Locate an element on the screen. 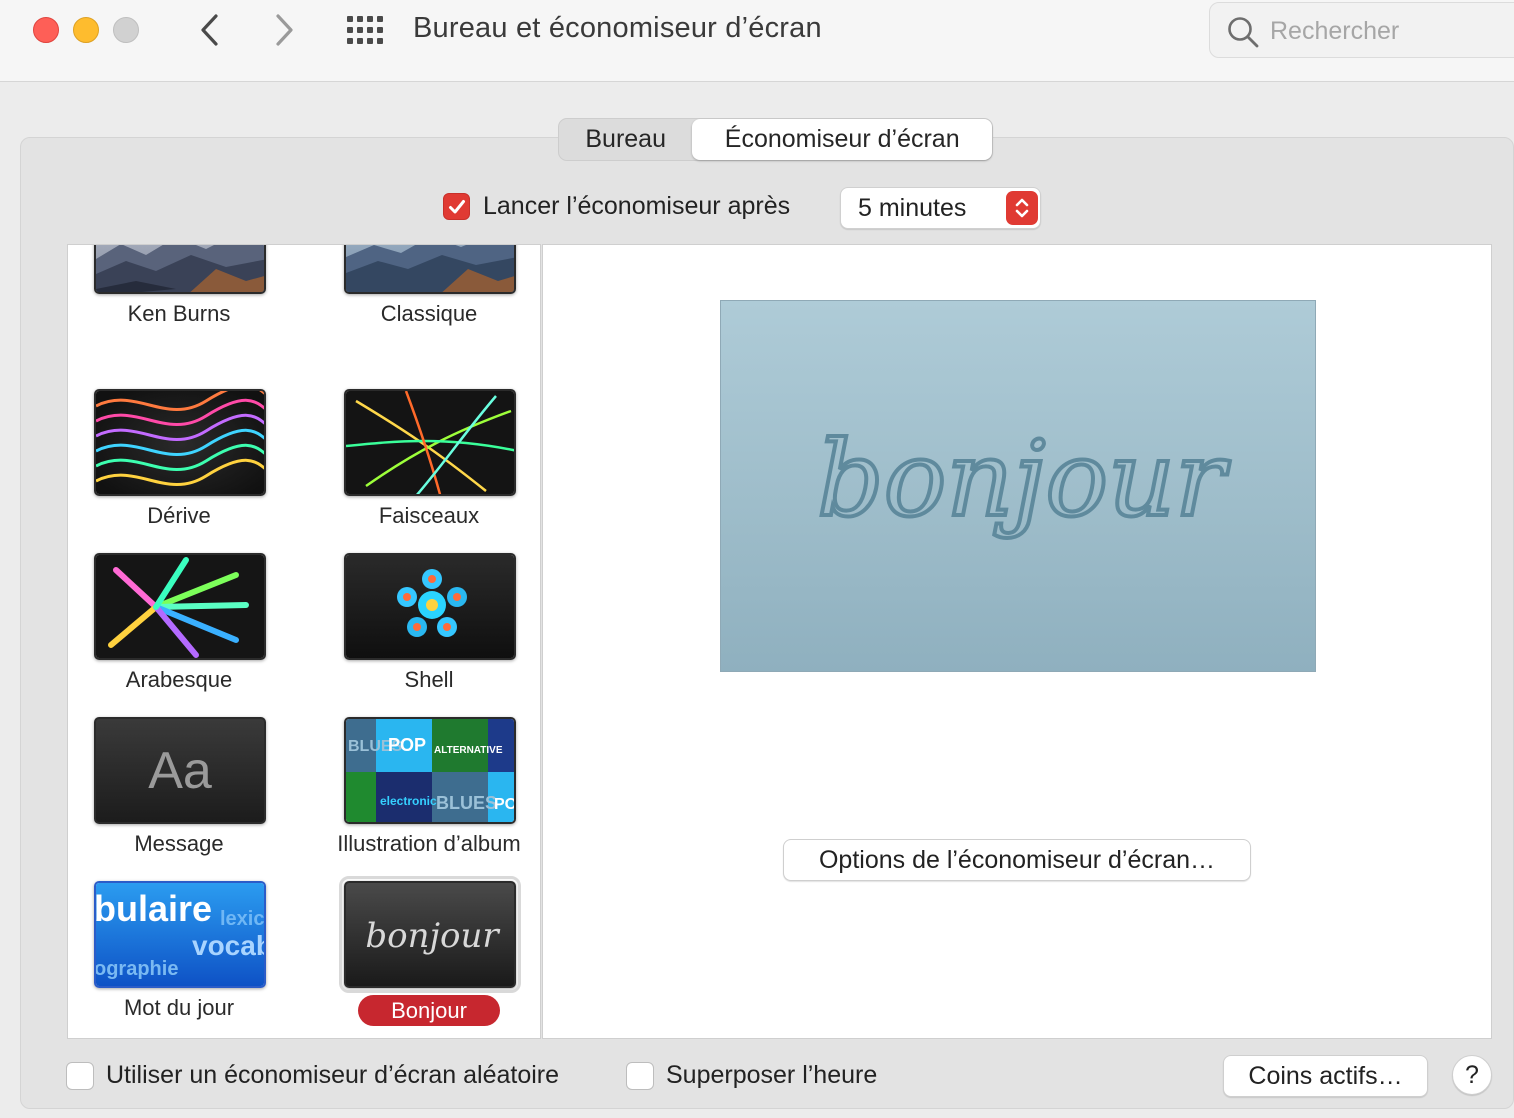  launch-after-checkbox is located at coordinates (456, 206).